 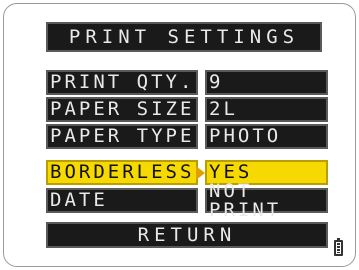 I want to click on setting-label-paper-type: PAPER TYPE, so click(x=122, y=136).